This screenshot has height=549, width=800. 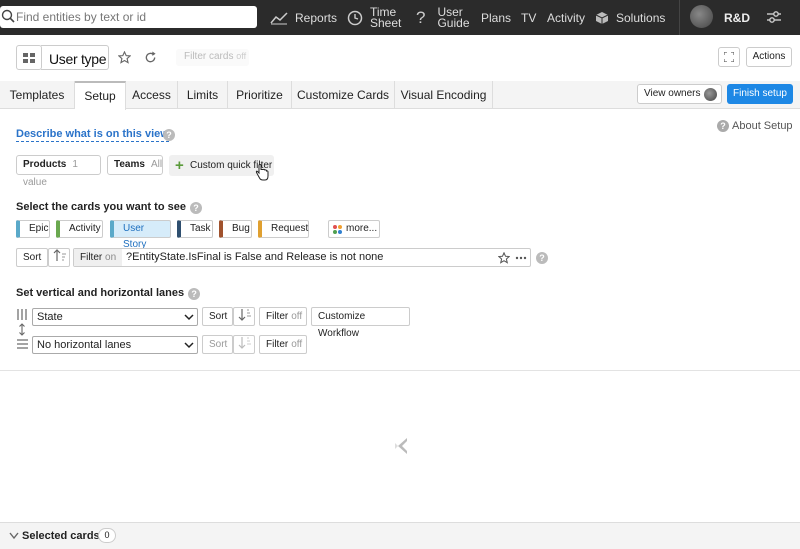 What do you see at coordinates (203, 95) in the screenshot?
I see `tab-limits: Limits` at bounding box center [203, 95].